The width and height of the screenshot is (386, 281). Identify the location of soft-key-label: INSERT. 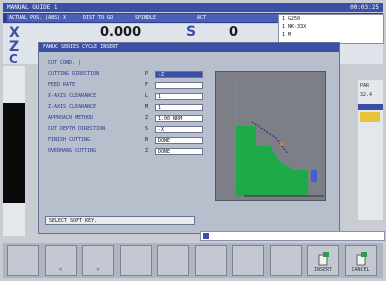
(323, 270).